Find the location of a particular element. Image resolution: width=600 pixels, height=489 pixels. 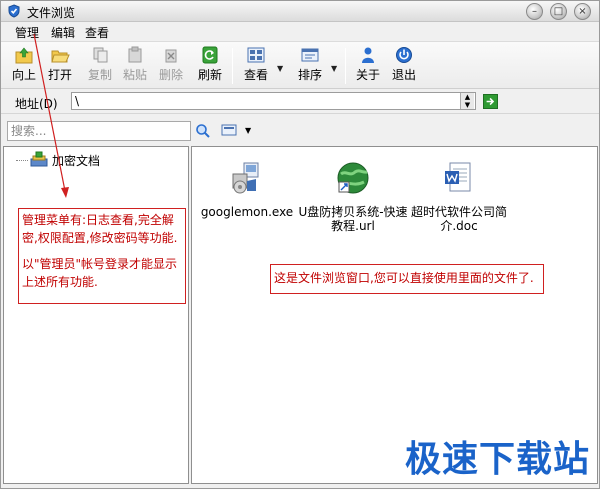

refresh-icon is located at coordinates (210, 55).